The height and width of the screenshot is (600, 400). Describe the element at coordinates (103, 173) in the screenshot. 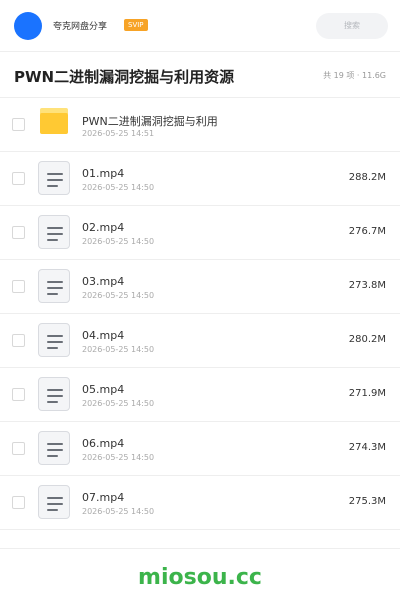

I see `file-name: 01.mp4` at that location.